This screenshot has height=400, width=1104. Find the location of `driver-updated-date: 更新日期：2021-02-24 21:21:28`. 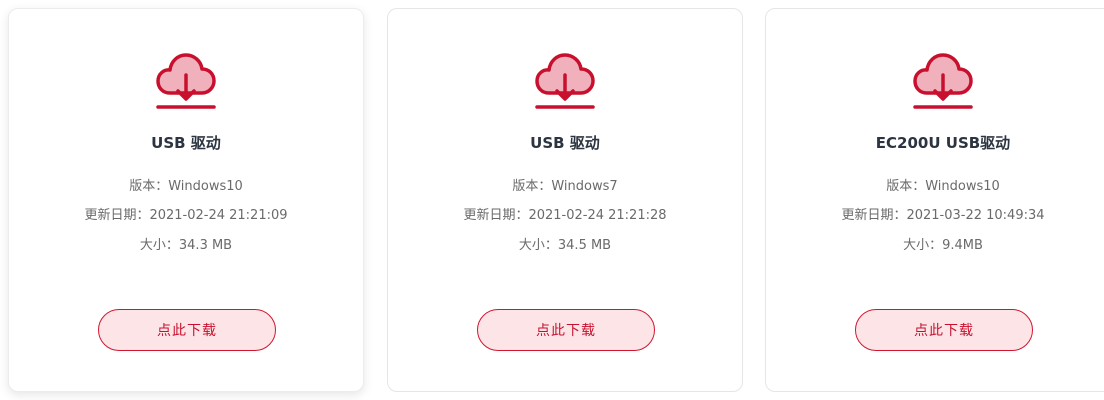

driver-updated-date: 更新日期：2021-02-24 21:21:28 is located at coordinates (565, 215).